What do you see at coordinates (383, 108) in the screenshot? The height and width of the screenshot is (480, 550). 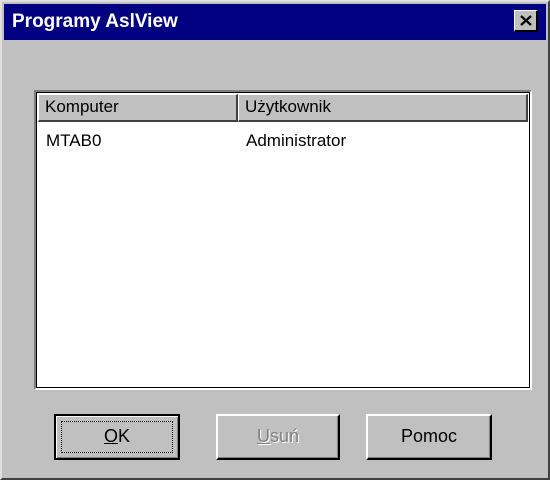 I see `column-header-user: Użytkownik` at bounding box center [383, 108].